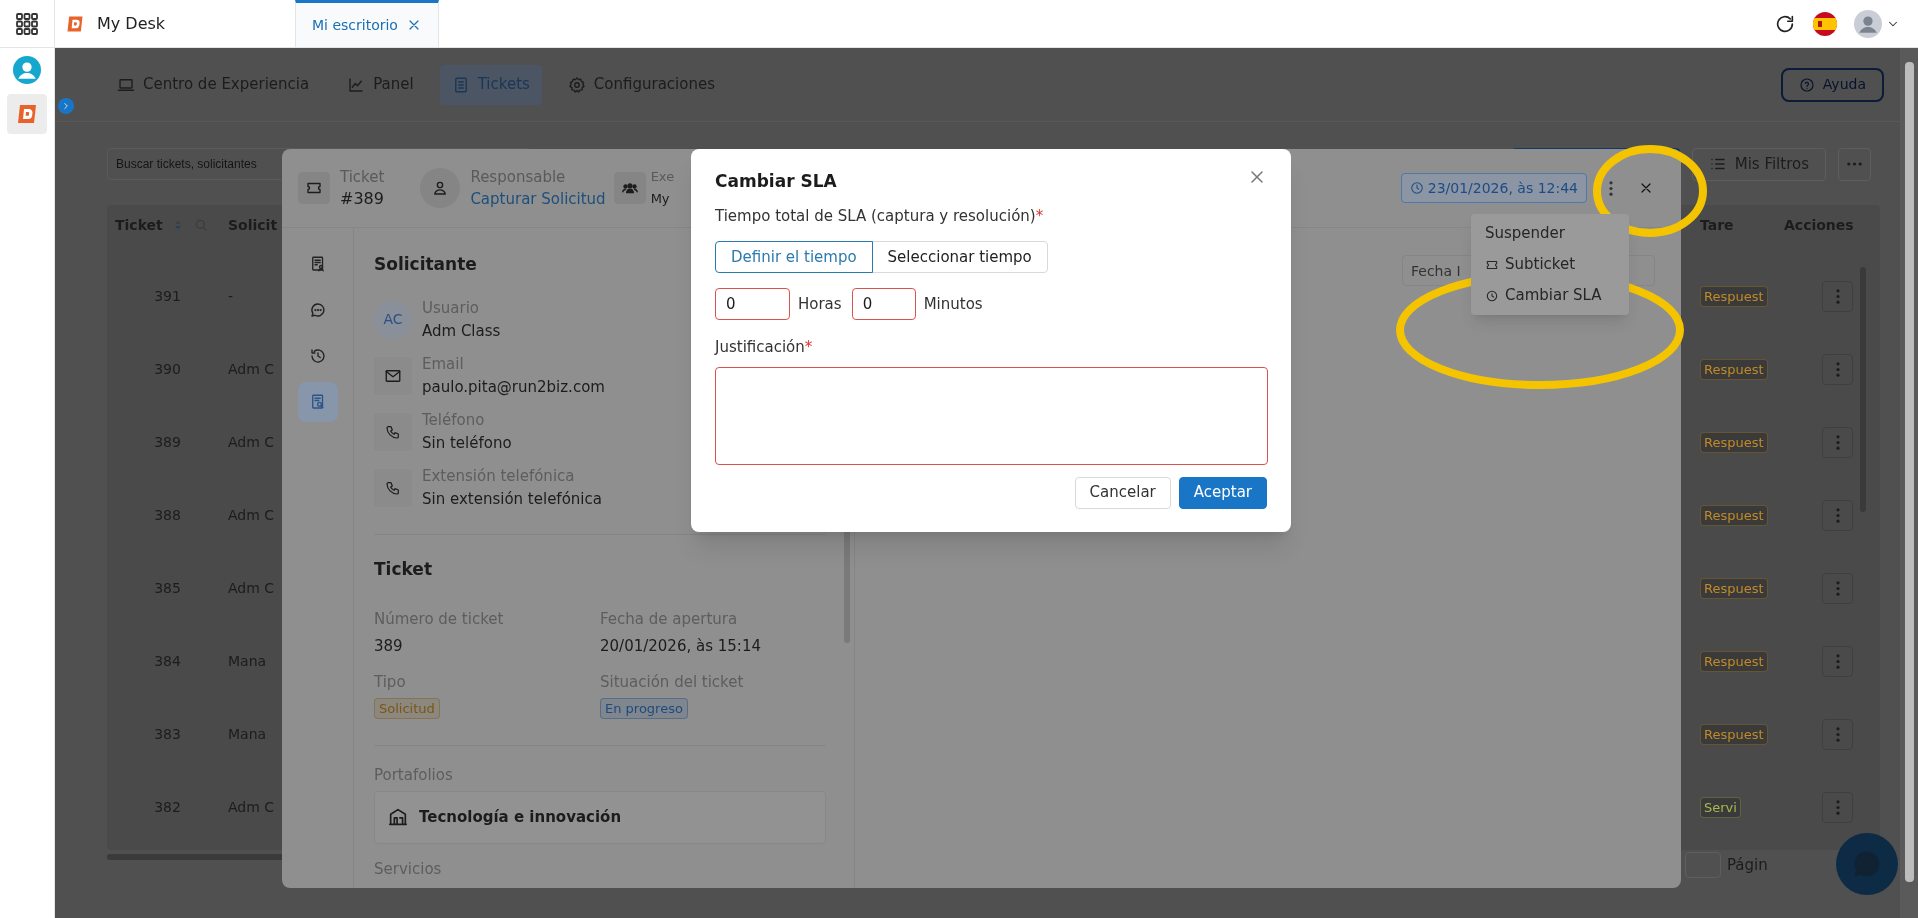  What do you see at coordinates (425, 264) in the screenshot?
I see `section-title: Solicitante` at bounding box center [425, 264].